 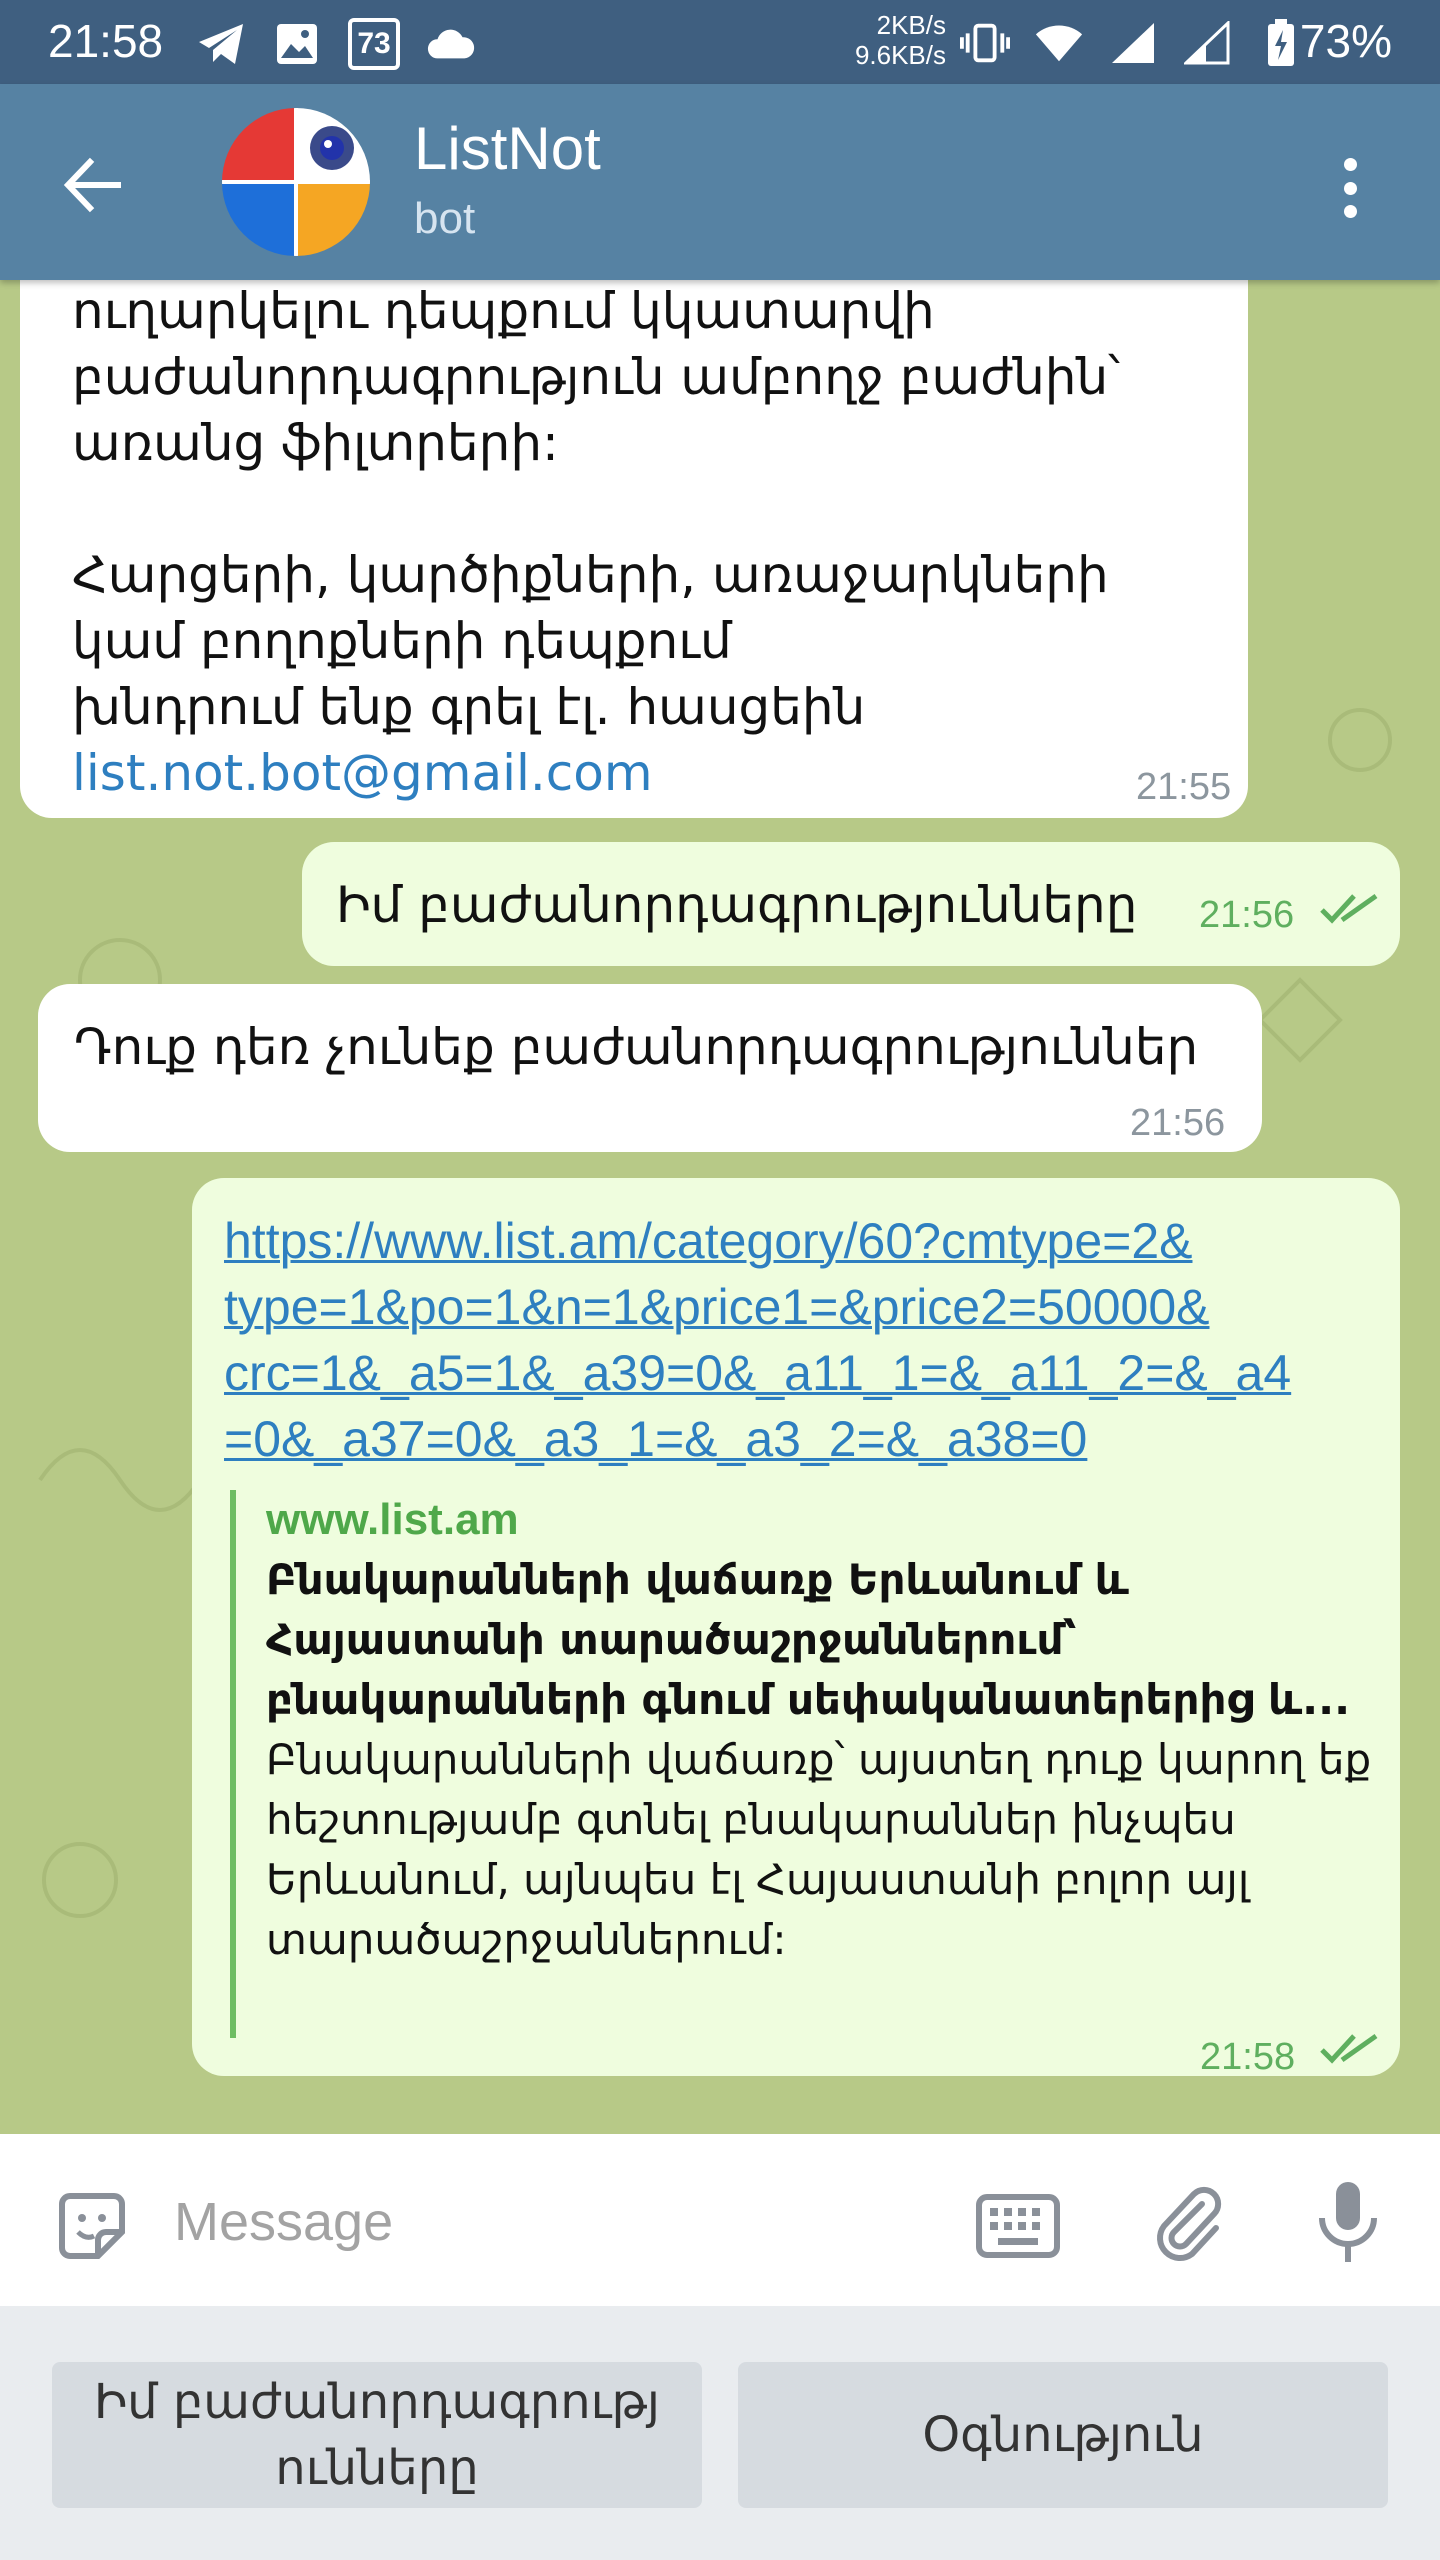 What do you see at coordinates (720, 42) in the screenshot?
I see `status-bar: 21:58 73 2KB/s 9.6KB/s 73%` at bounding box center [720, 42].